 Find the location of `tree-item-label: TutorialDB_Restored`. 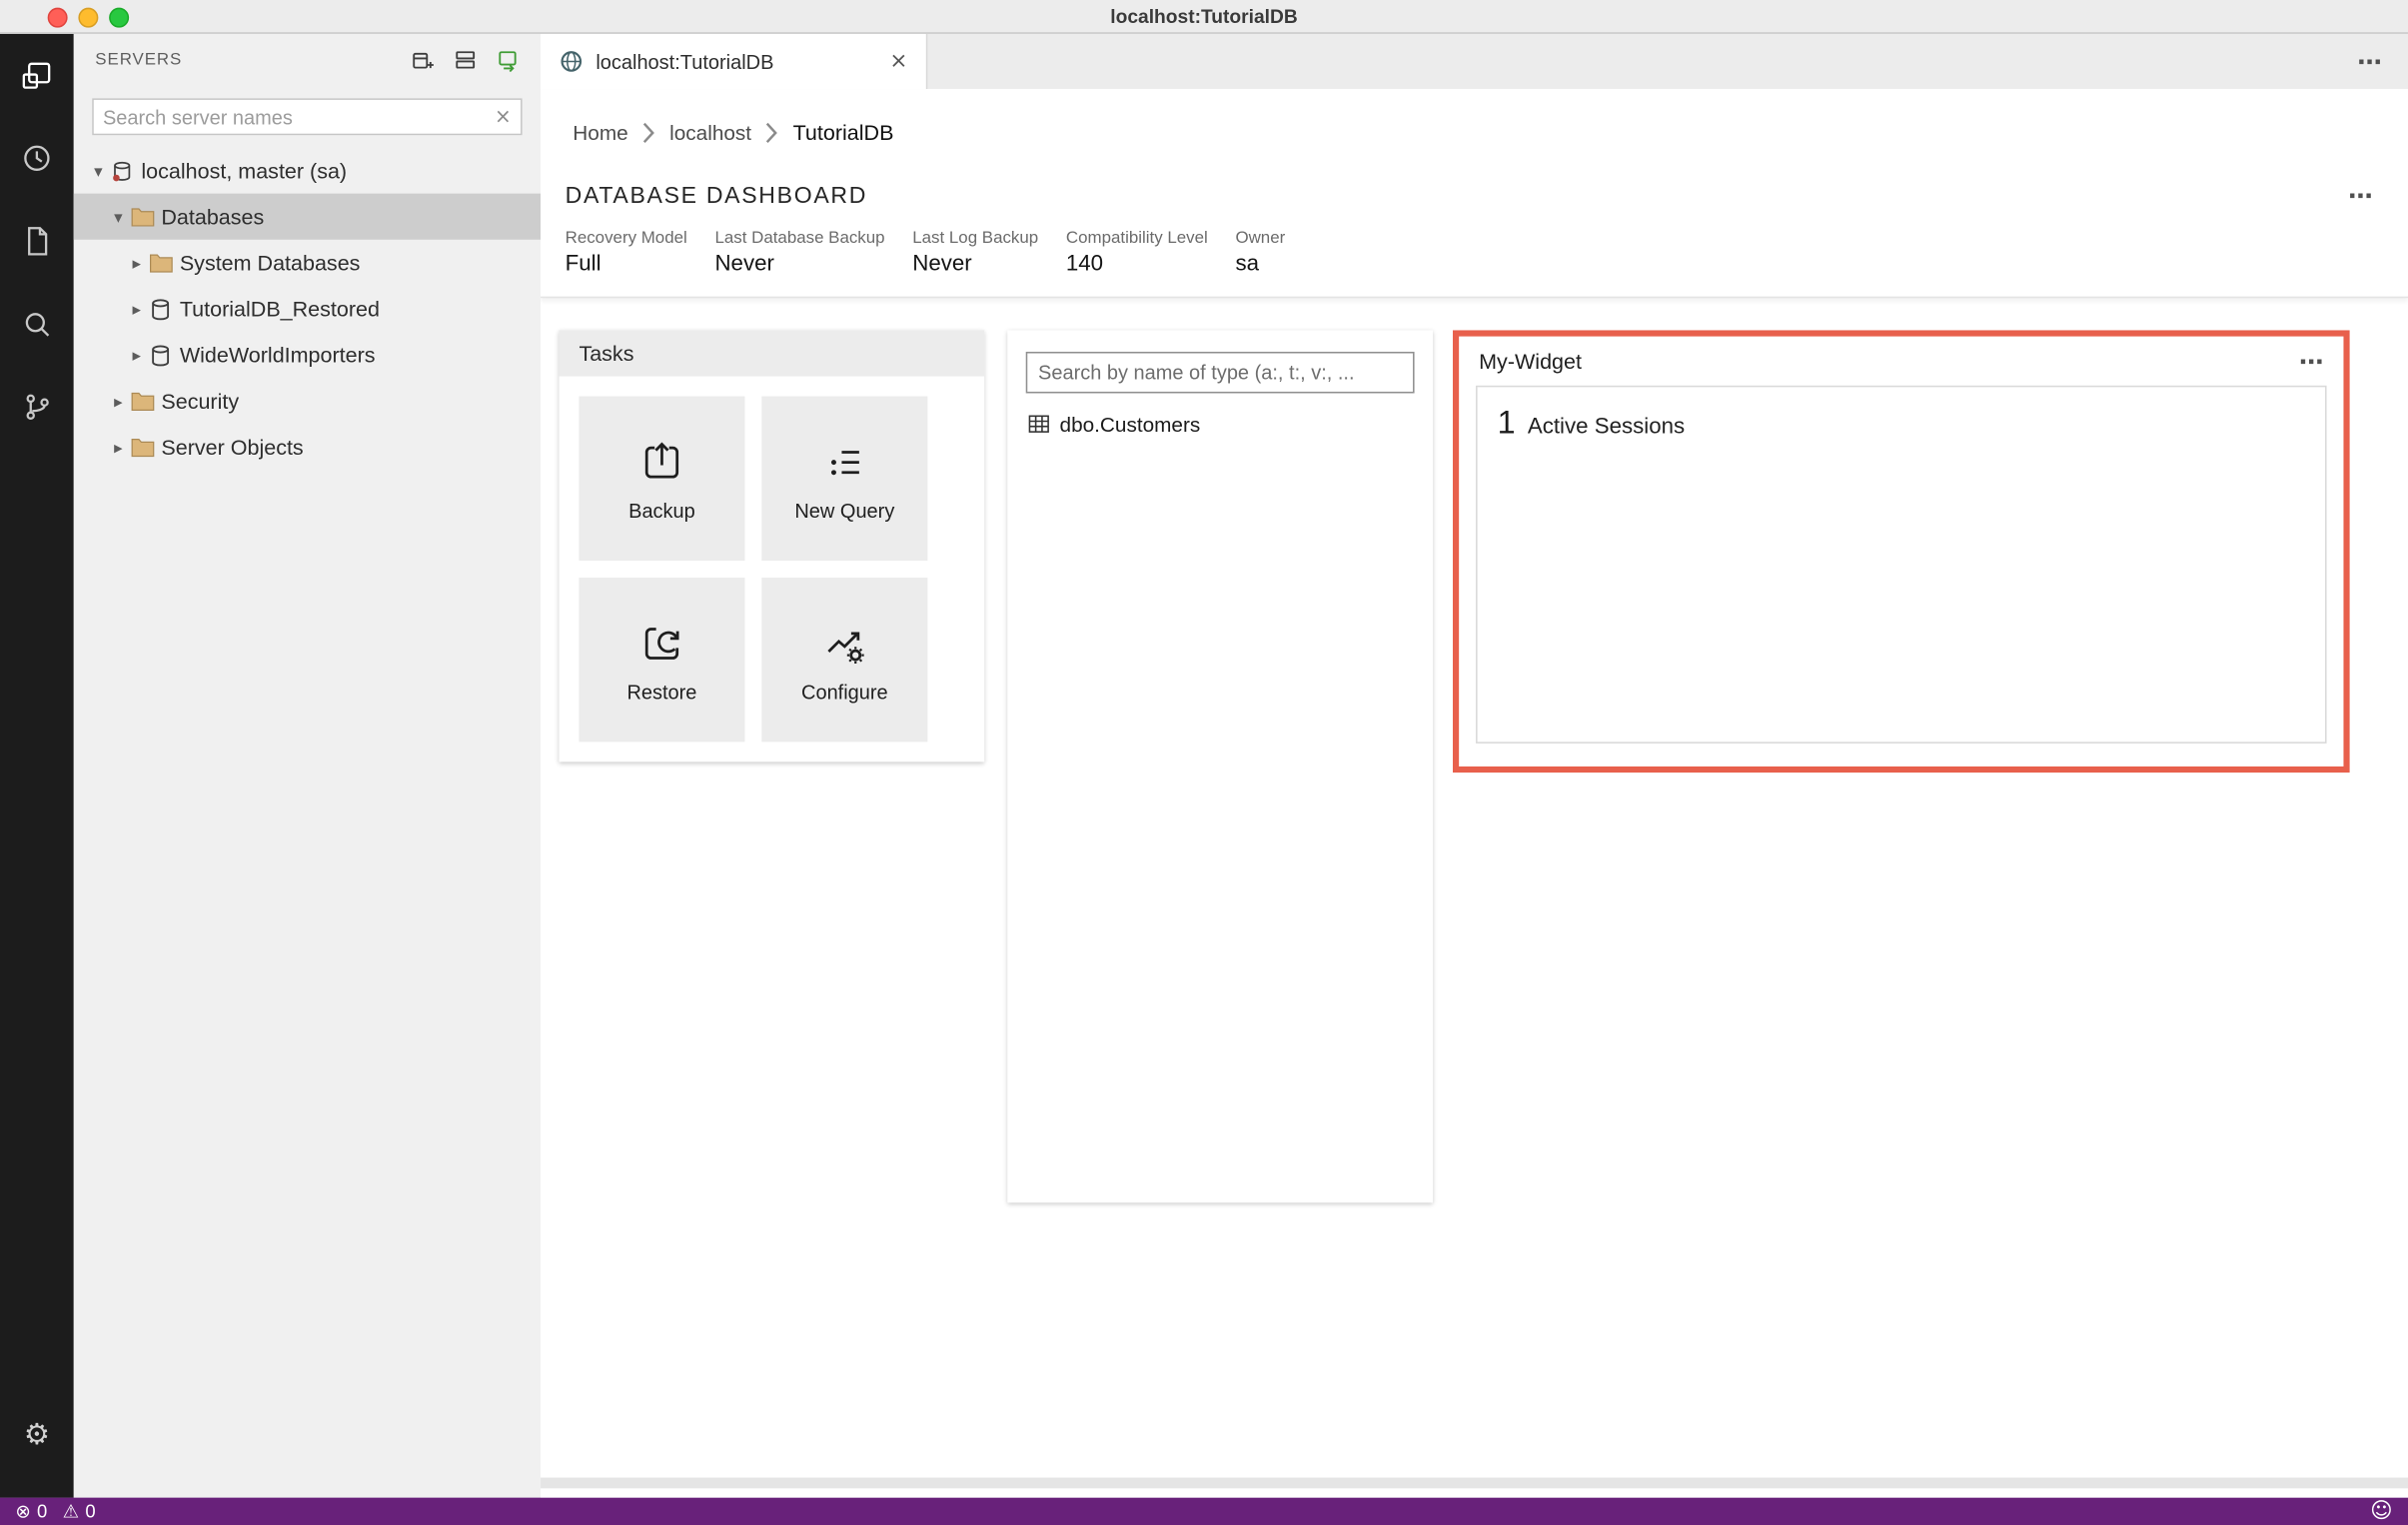

tree-item-label: TutorialDB_Restored is located at coordinates (280, 309).